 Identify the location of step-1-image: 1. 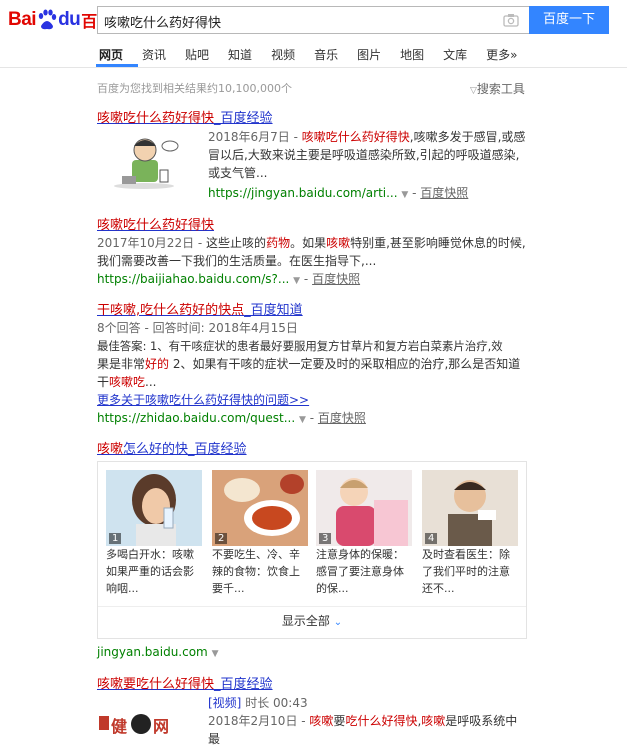
(154, 508).